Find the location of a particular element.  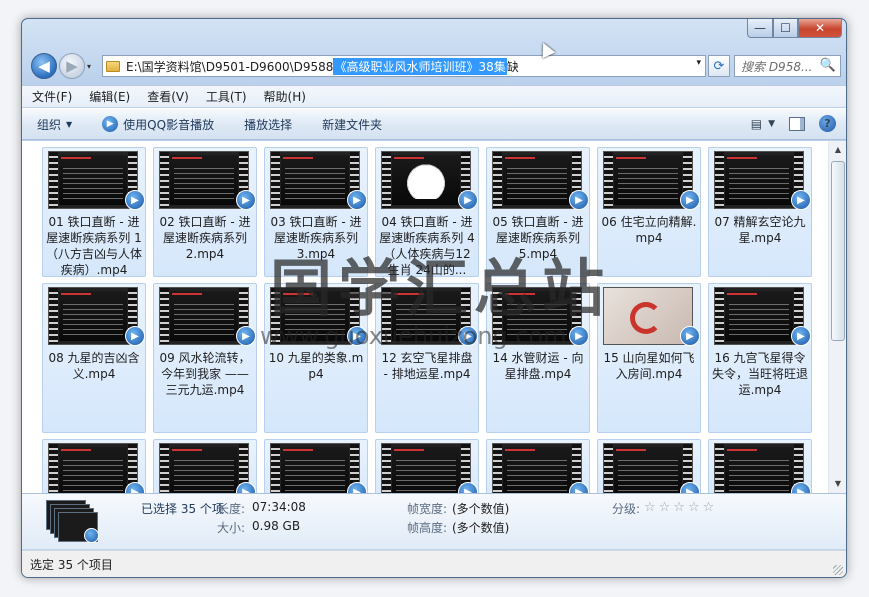

search-icon: 🔍 is located at coordinates (828, 65).